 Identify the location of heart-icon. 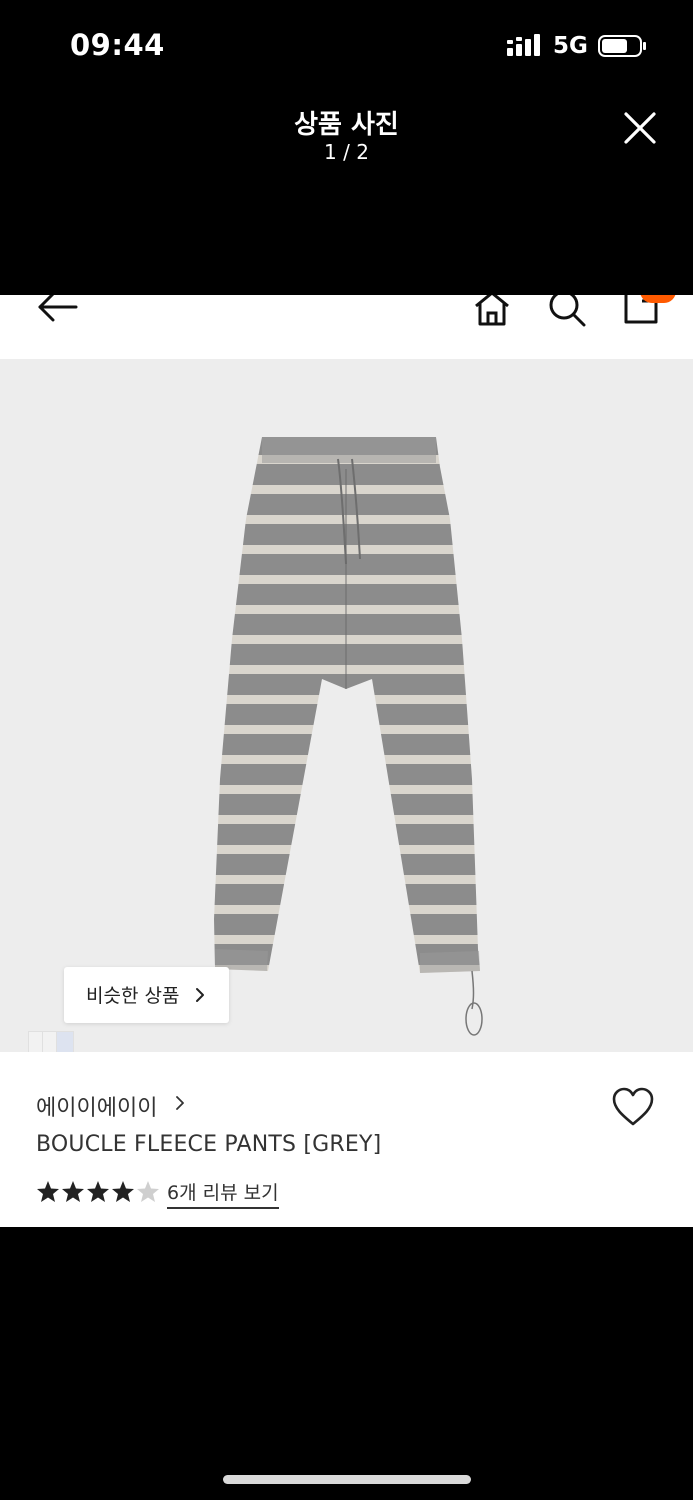
(633, 1106).